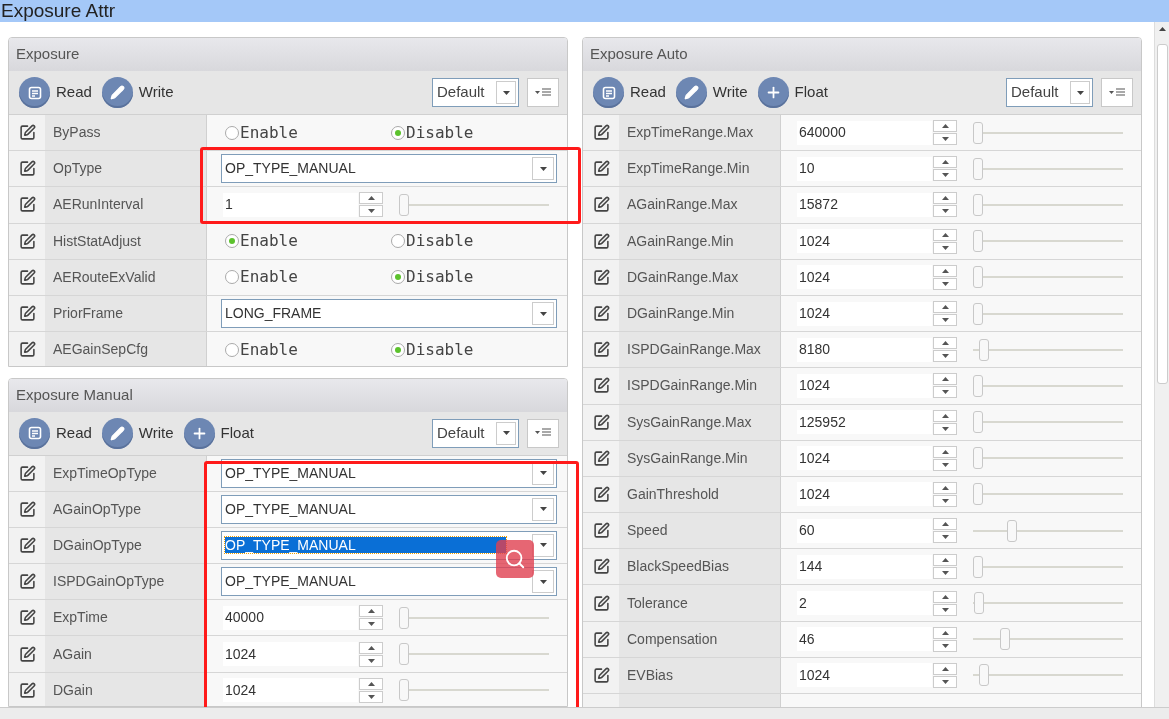 The width and height of the screenshot is (1169, 719). What do you see at coordinates (864, 530) in the screenshot?
I see `number-field: 60` at bounding box center [864, 530].